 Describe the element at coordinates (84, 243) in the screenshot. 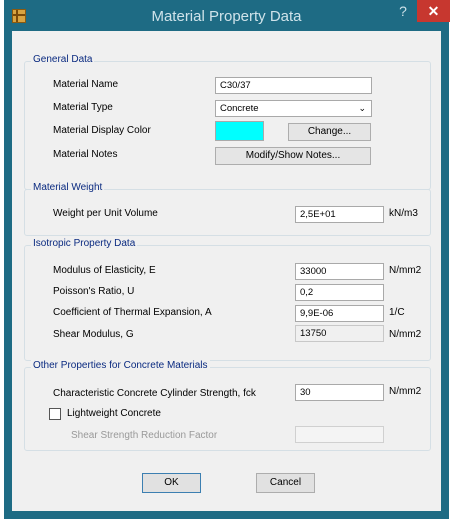

I see `isotropic-legend: Isotropic Property Data` at that location.